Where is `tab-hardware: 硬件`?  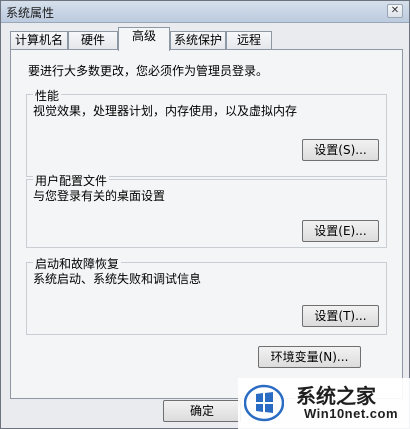
tab-hardware: 硬件 is located at coordinates (93, 40).